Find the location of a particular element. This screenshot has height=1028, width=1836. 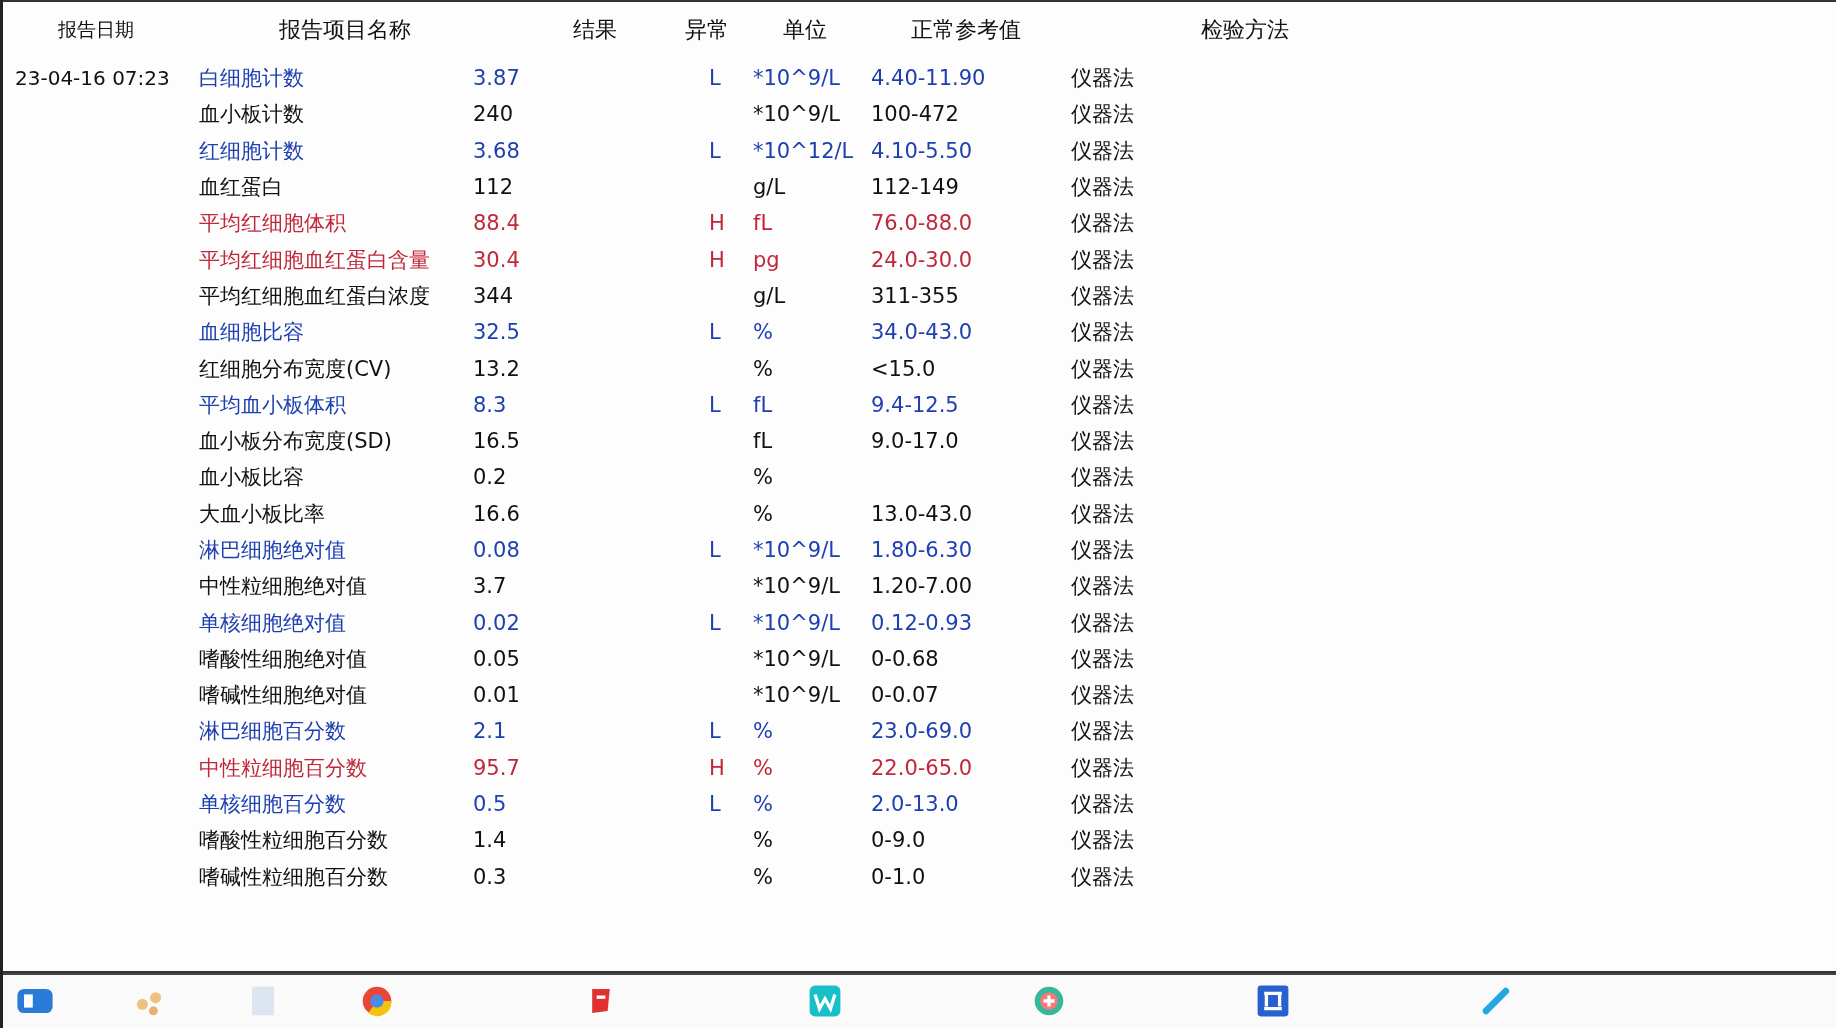

column-header: 检验方法 is located at coordinates (1244, 30).